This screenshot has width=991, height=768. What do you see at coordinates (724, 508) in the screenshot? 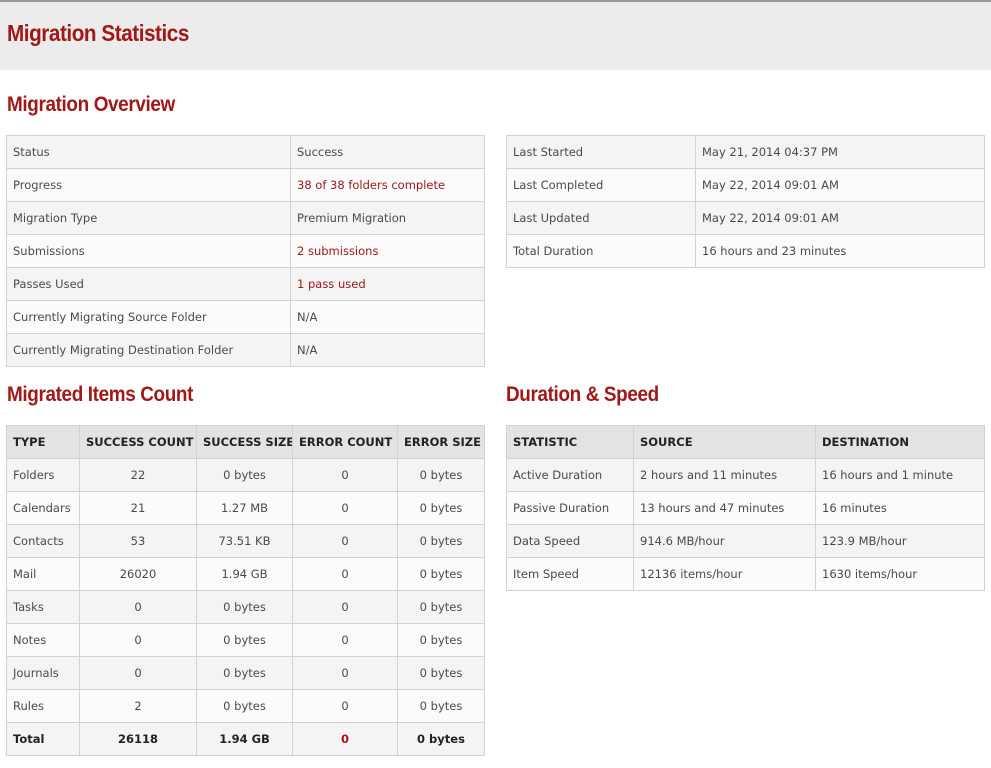
I see `cell-source: 13 hours and 47 minutes` at bounding box center [724, 508].